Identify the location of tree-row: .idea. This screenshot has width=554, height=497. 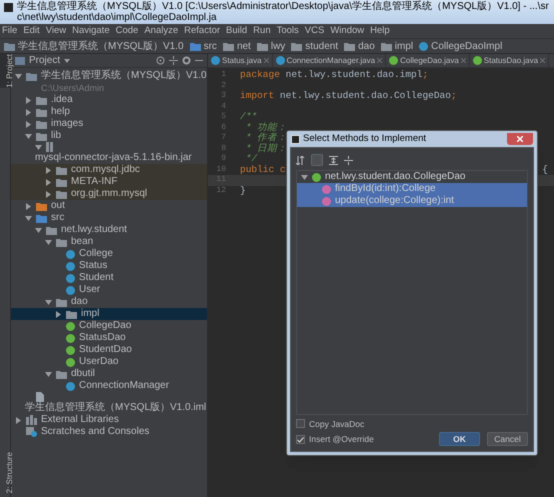
(109, 100).